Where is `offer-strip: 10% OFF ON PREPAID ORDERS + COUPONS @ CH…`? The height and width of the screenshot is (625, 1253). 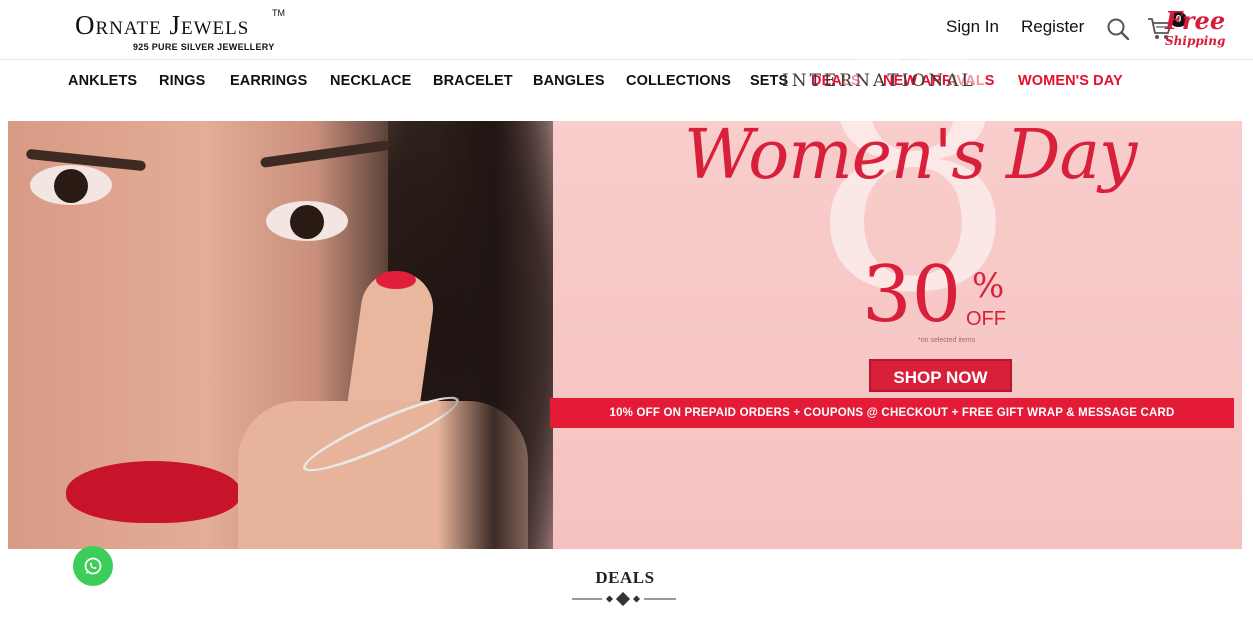 offer-strip: 10% OFF ON PREPAID ORDERS + COUPONS @ CH… is located at coordinates (892, 413).